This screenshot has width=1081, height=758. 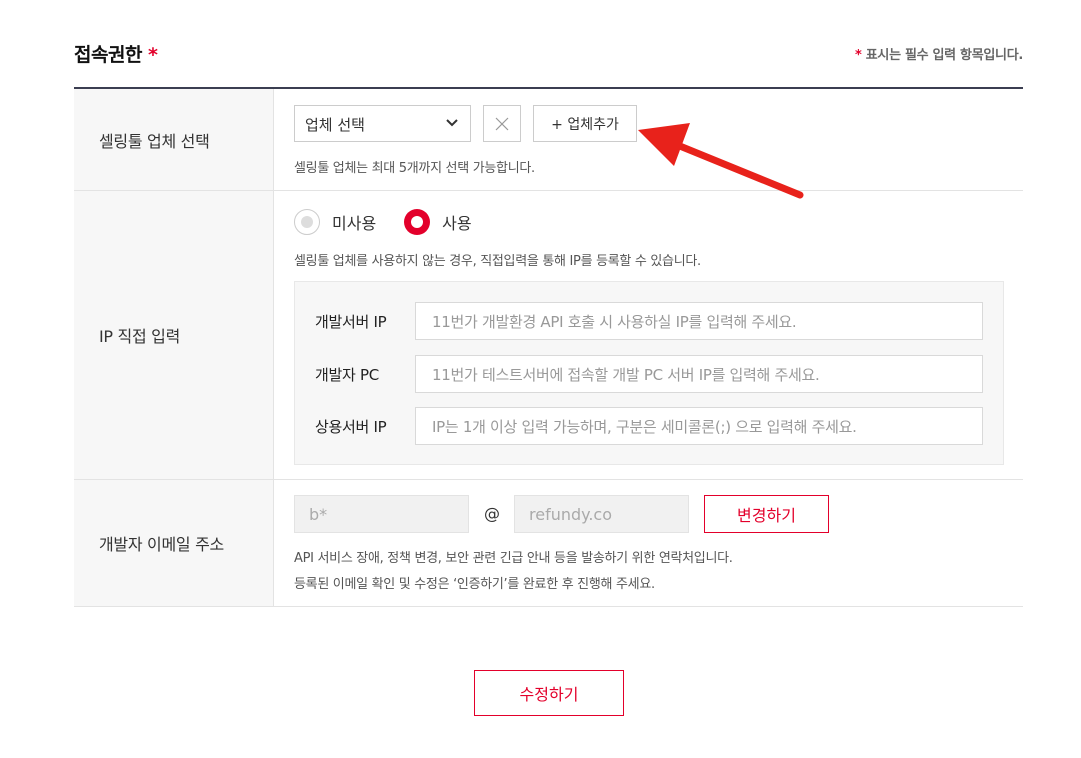 What do you see at coordinates (382, 123) in the screenshot?
I see `vendor-select: 업체 선택` at bounding box center [382, 123].